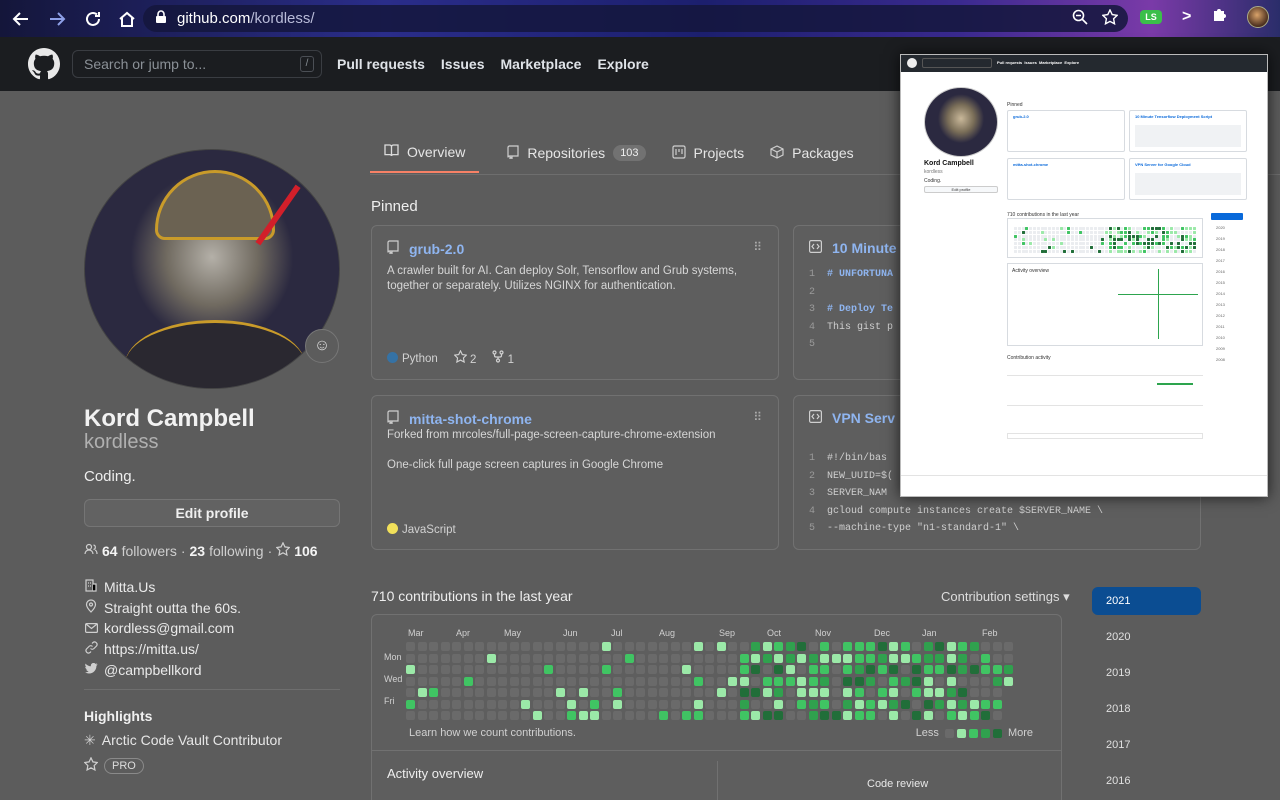  I want to click on back-arrow-icon, so click(21, 19).